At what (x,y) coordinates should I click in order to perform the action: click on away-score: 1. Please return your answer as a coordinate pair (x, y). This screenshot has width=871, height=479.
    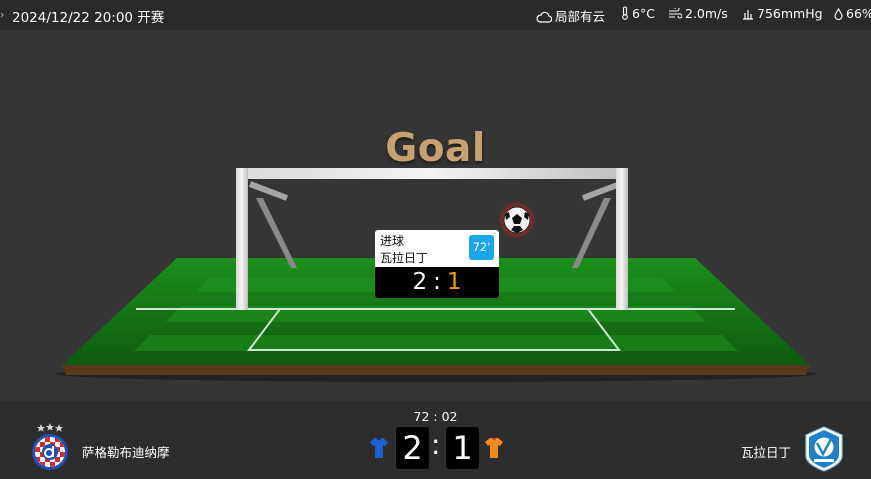
    Looking at the image, I should click on (462, 448).